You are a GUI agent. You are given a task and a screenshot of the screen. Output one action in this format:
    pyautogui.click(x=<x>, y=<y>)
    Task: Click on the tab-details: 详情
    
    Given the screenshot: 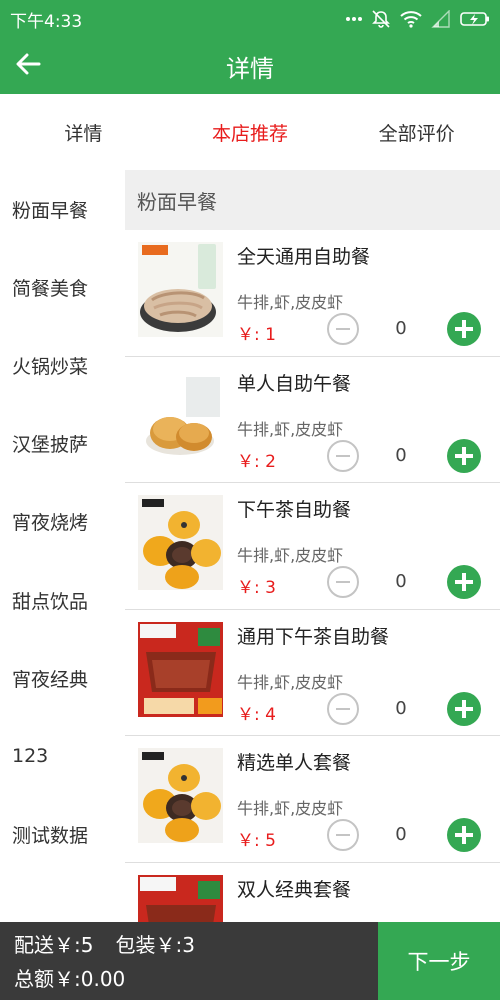 What is the action you would take?
    pyautogui.click(x=83, y=132)
    